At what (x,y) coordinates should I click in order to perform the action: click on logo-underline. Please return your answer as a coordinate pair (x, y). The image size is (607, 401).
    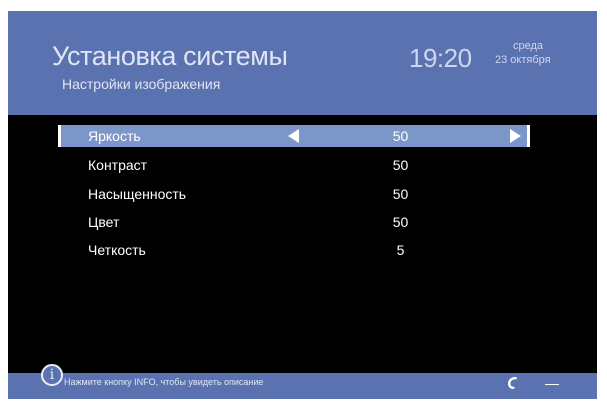
    Looking at the image, I should click on (552, 383).